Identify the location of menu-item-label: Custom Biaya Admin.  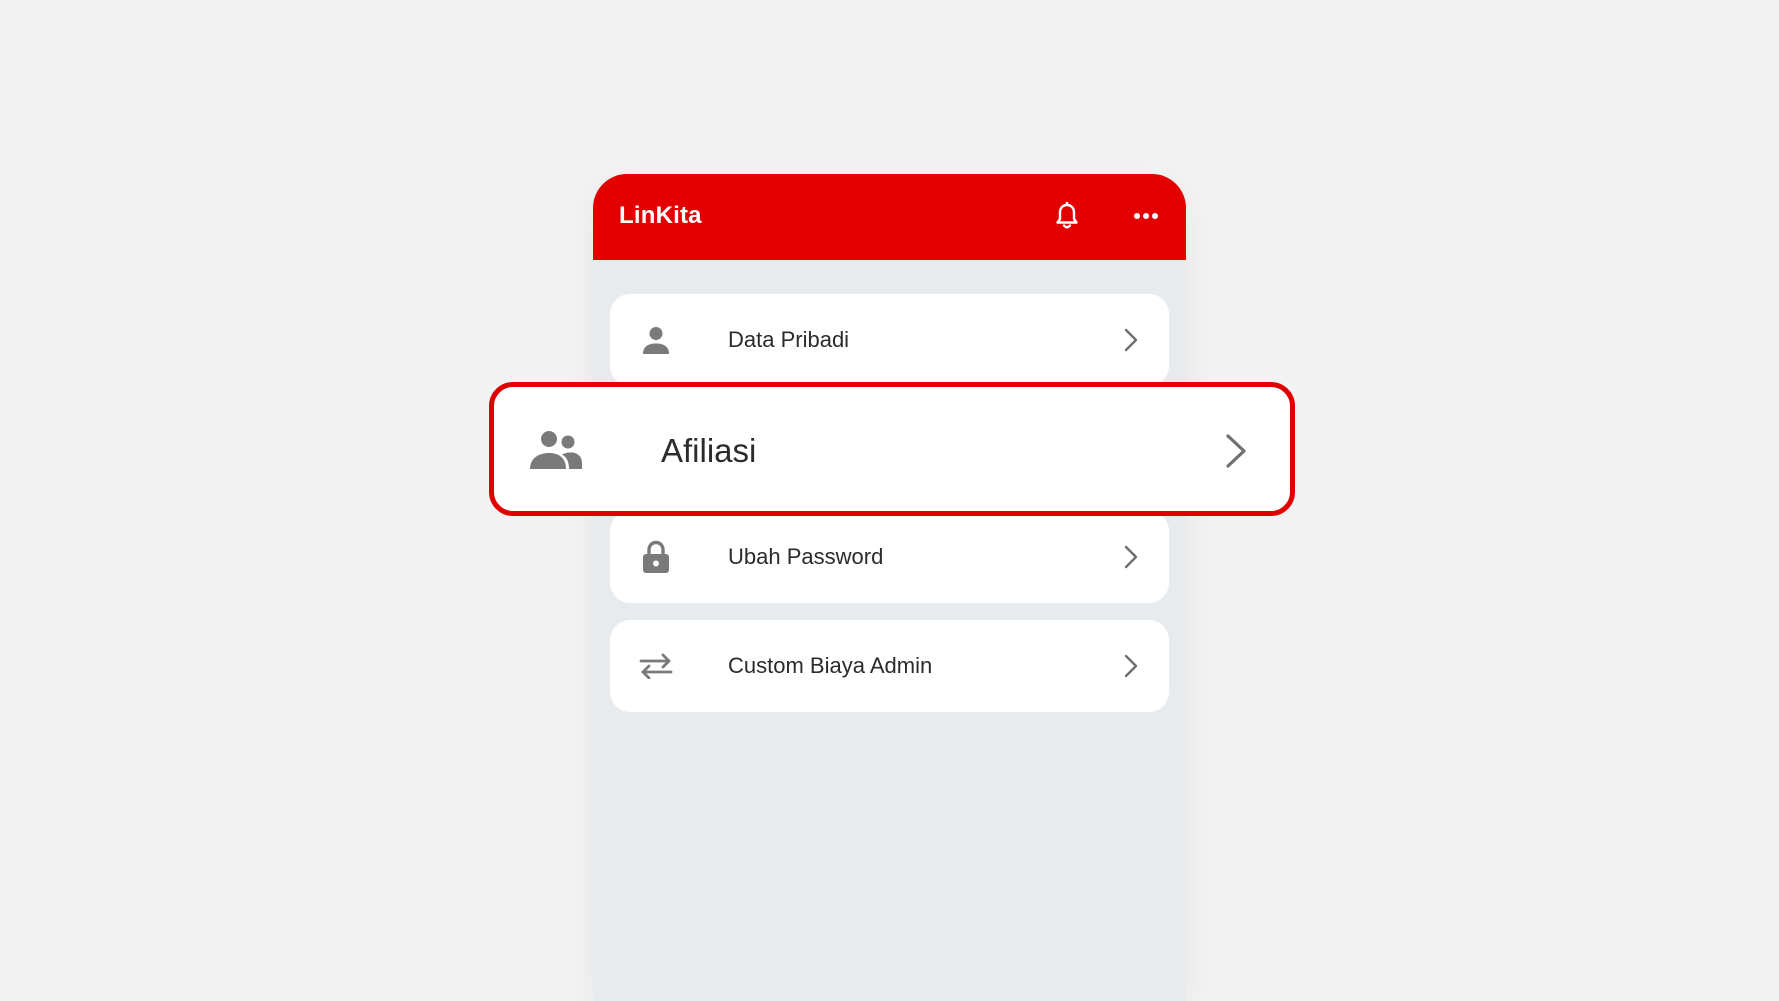
(830, 665).